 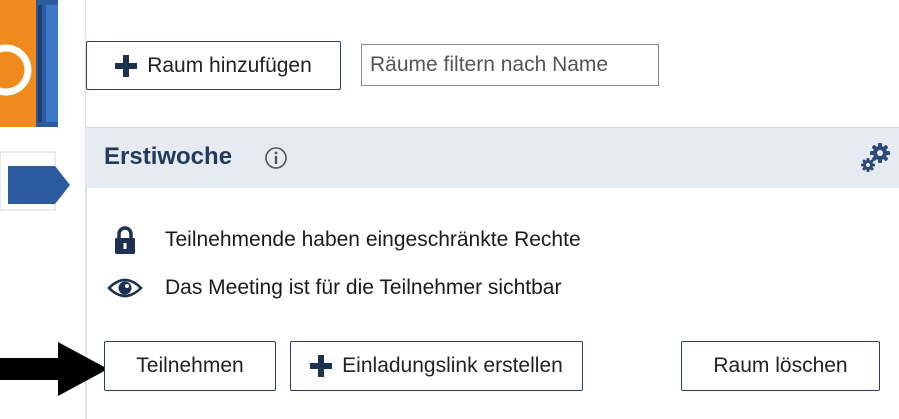 I want to click on room-header: Erstiwoche, so click(x=492, y=157).